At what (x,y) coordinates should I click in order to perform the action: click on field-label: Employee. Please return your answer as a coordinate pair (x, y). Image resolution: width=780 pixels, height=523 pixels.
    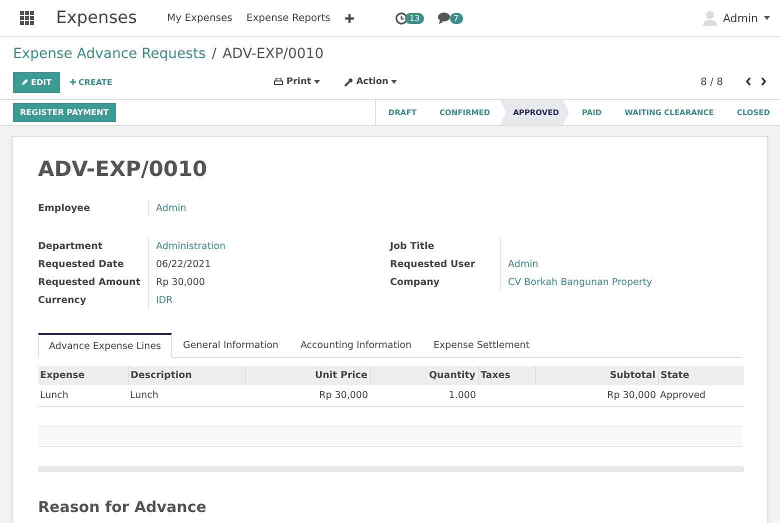
    Looking at the image, I should click on (93, 208).